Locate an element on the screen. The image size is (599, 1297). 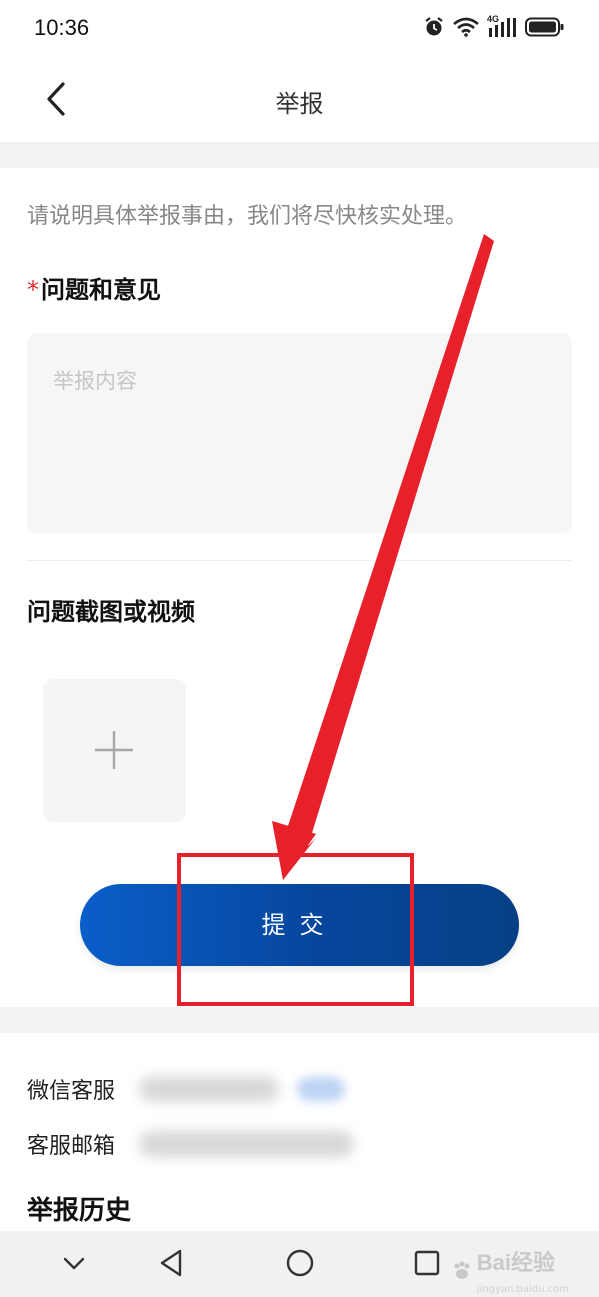
alarm-icon is located at coordinates (434, 26).